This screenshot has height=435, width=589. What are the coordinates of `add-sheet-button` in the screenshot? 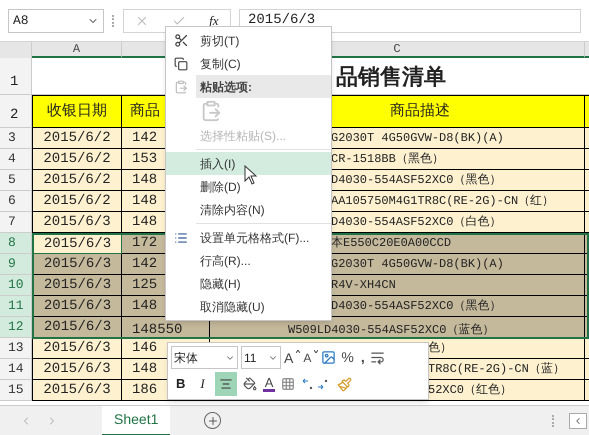 It's located at (213, 420).